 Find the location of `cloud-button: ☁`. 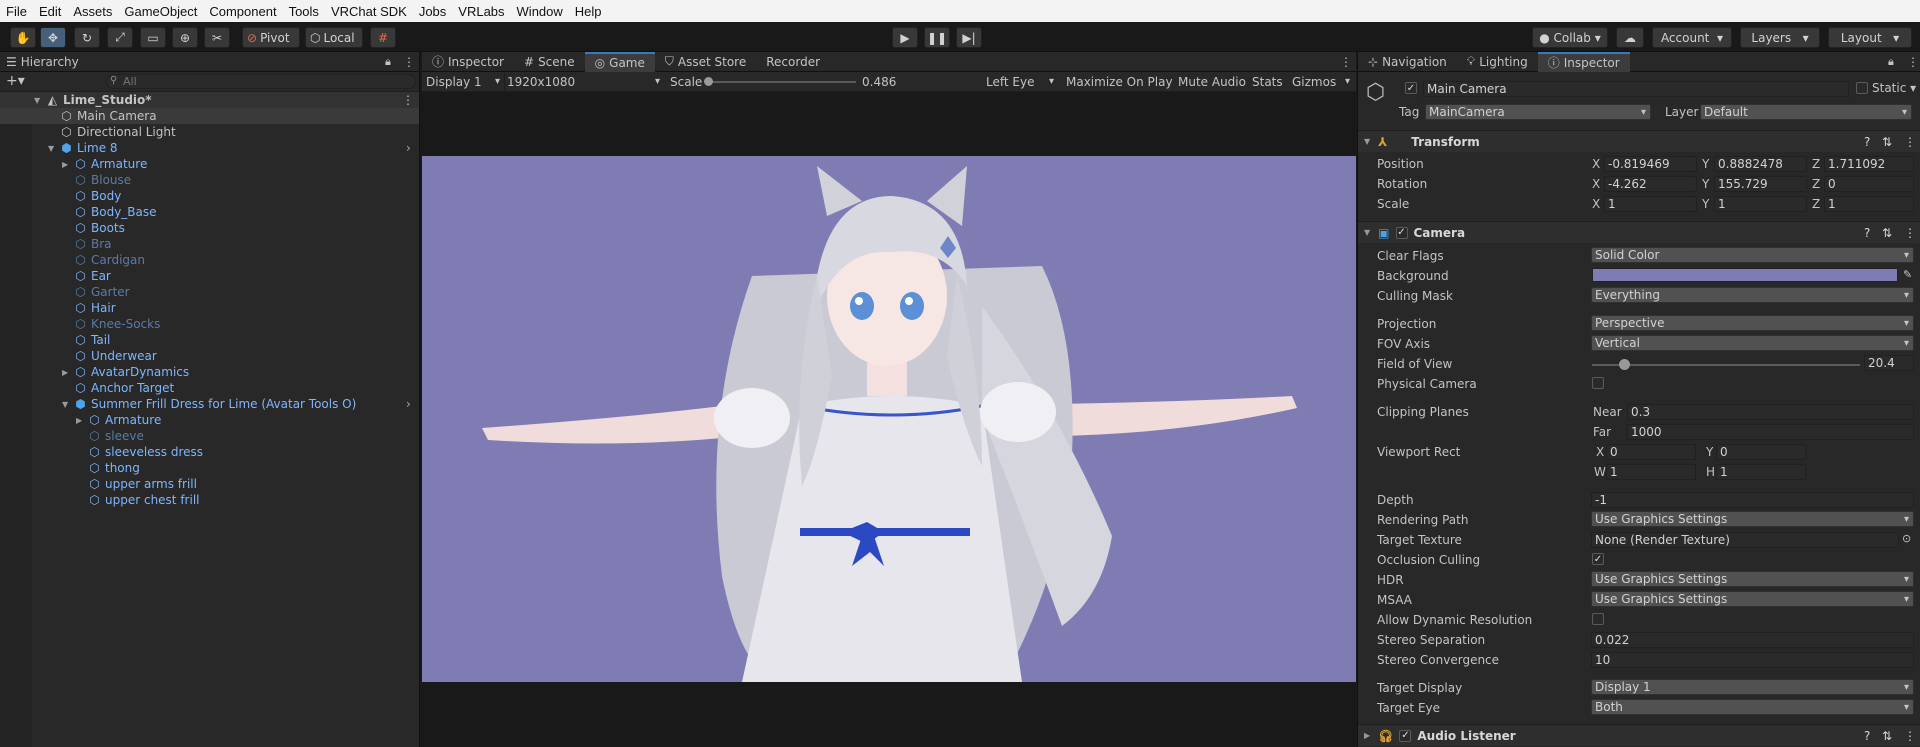

cloud-button: ☁ is located at coordinates (1630, 37).